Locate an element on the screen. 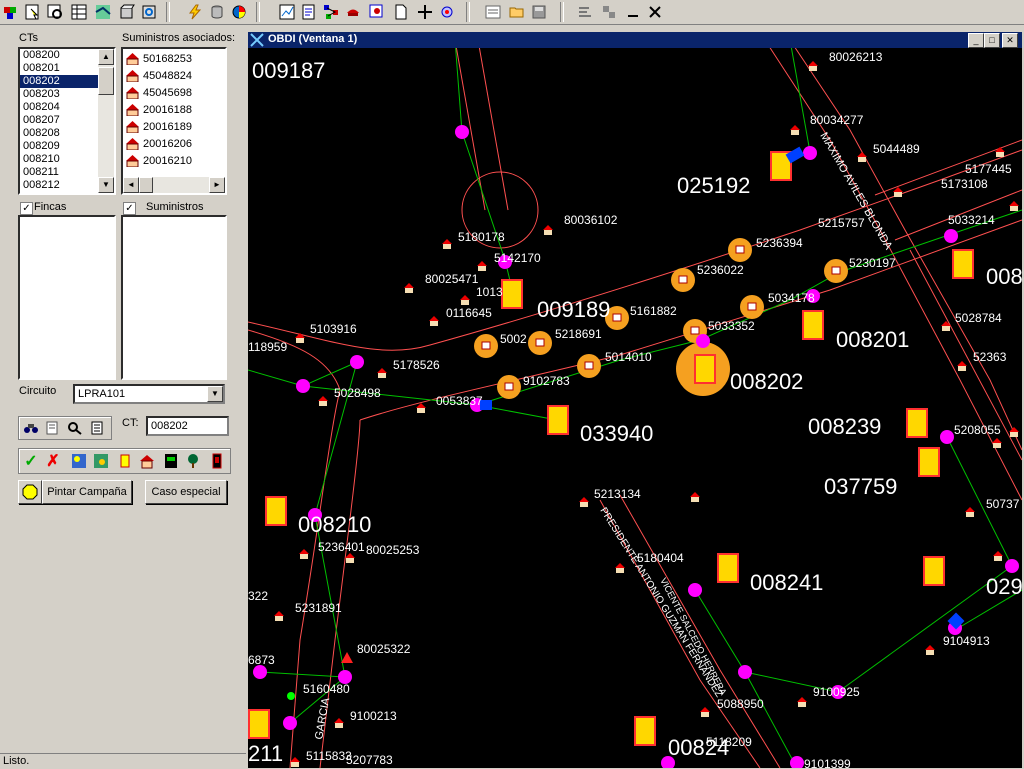 This screenshot has height=769, width=1024. octagon-icon is located at coordinates (30, 492).